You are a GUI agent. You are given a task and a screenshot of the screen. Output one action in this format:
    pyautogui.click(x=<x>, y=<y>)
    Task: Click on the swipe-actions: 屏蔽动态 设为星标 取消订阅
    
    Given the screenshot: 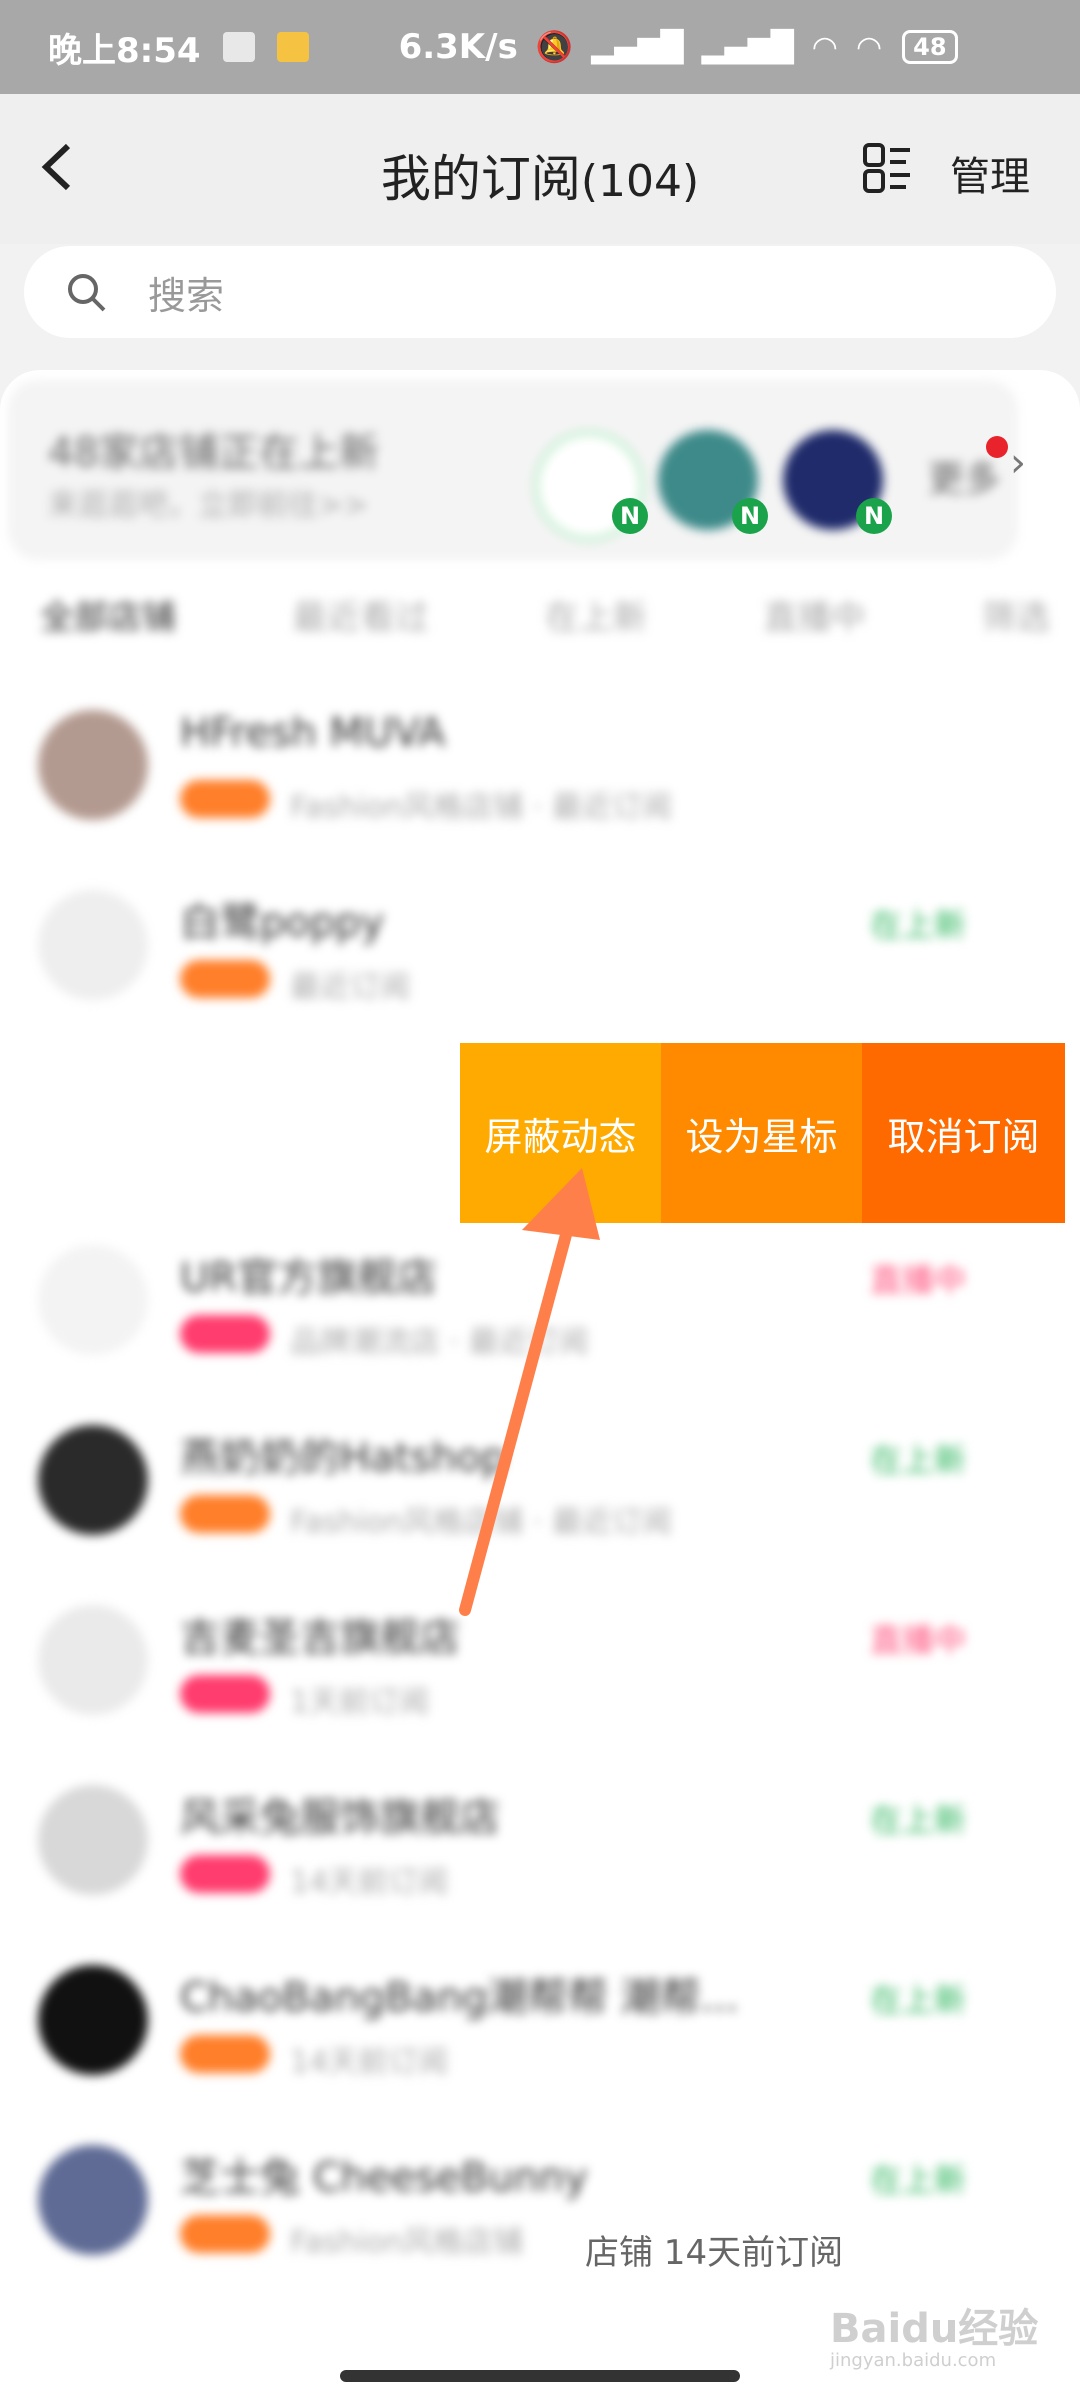 What is the action you would take?
    pyautogui.click(x=762, y=1133)
    